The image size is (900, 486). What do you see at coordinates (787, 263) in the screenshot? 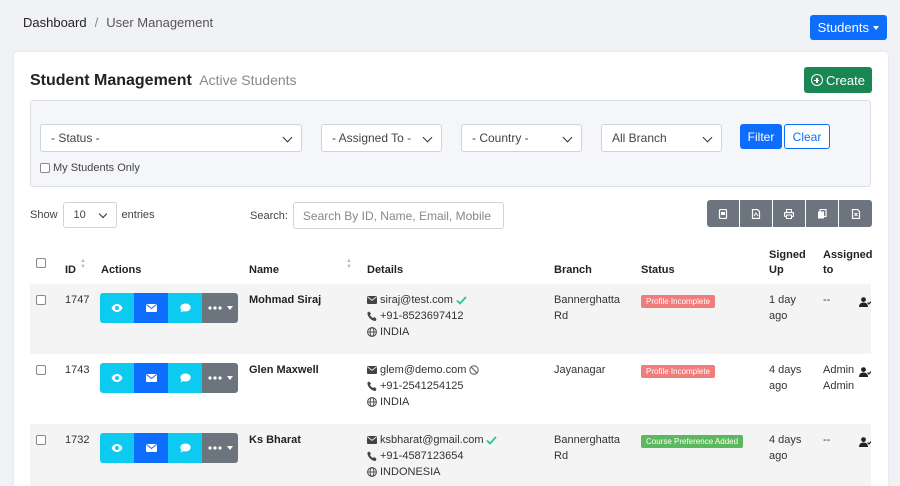
I see `column-header-signed-up: Signed Up` at bounding box center [787, 263].